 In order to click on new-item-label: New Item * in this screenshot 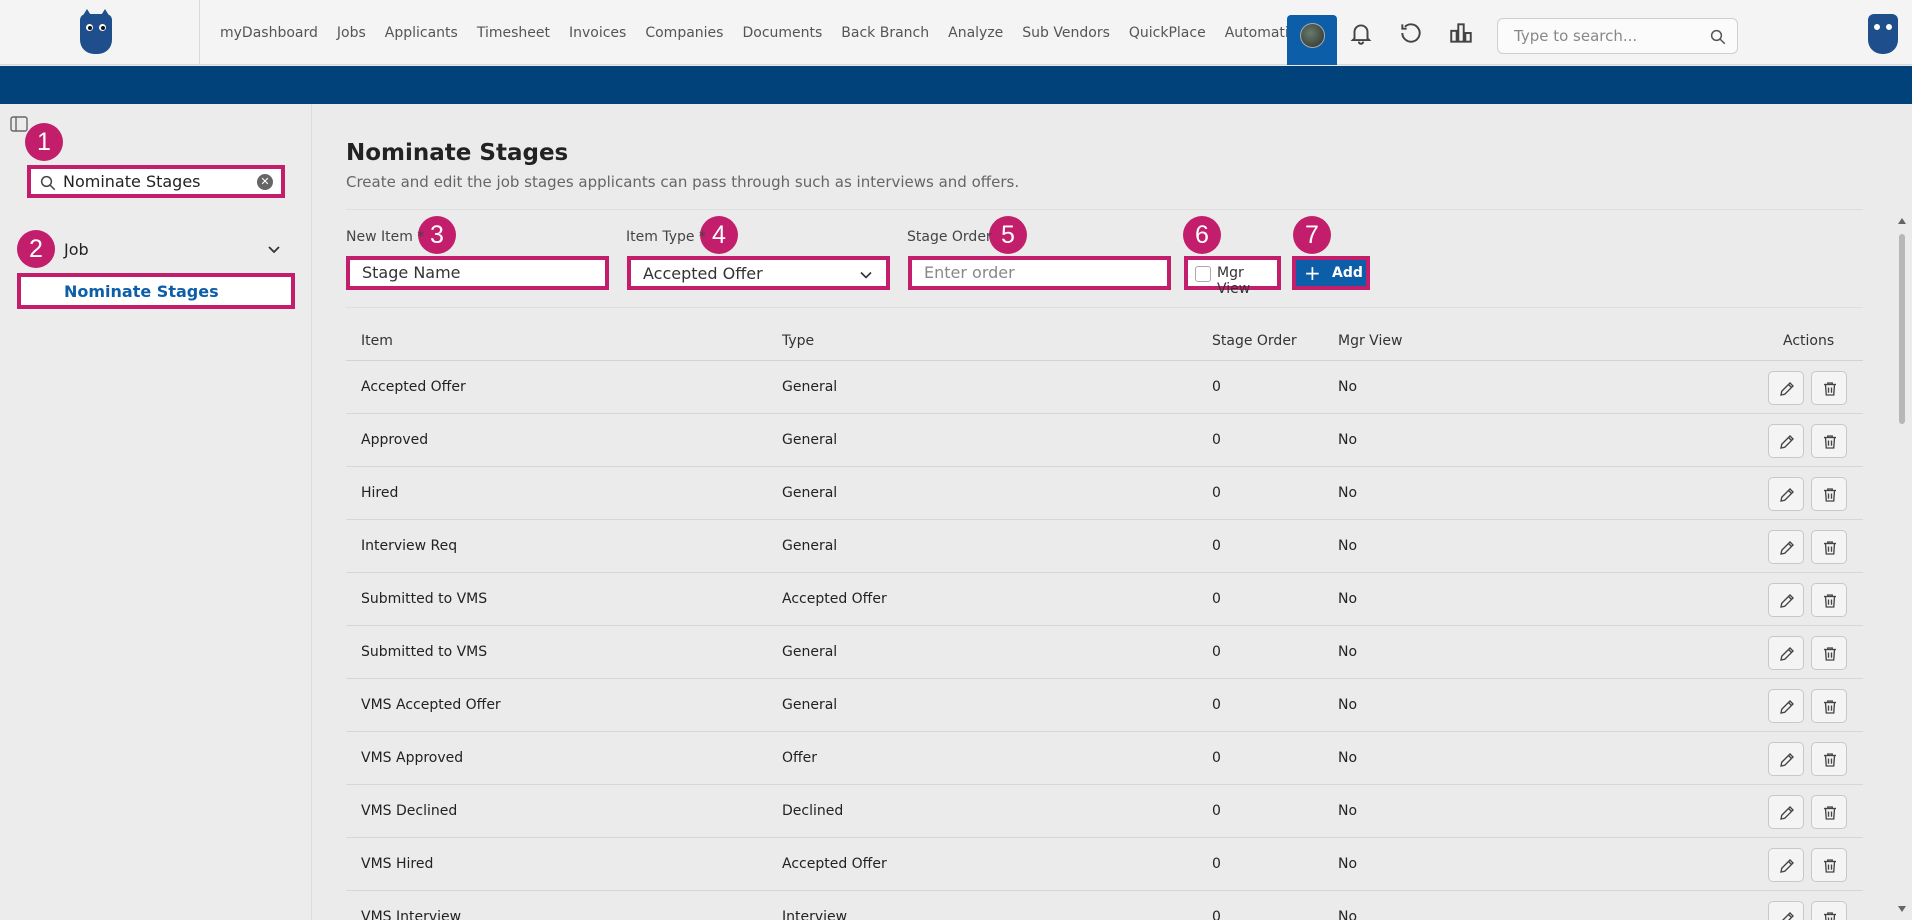, I will do `click(385, 237)`.